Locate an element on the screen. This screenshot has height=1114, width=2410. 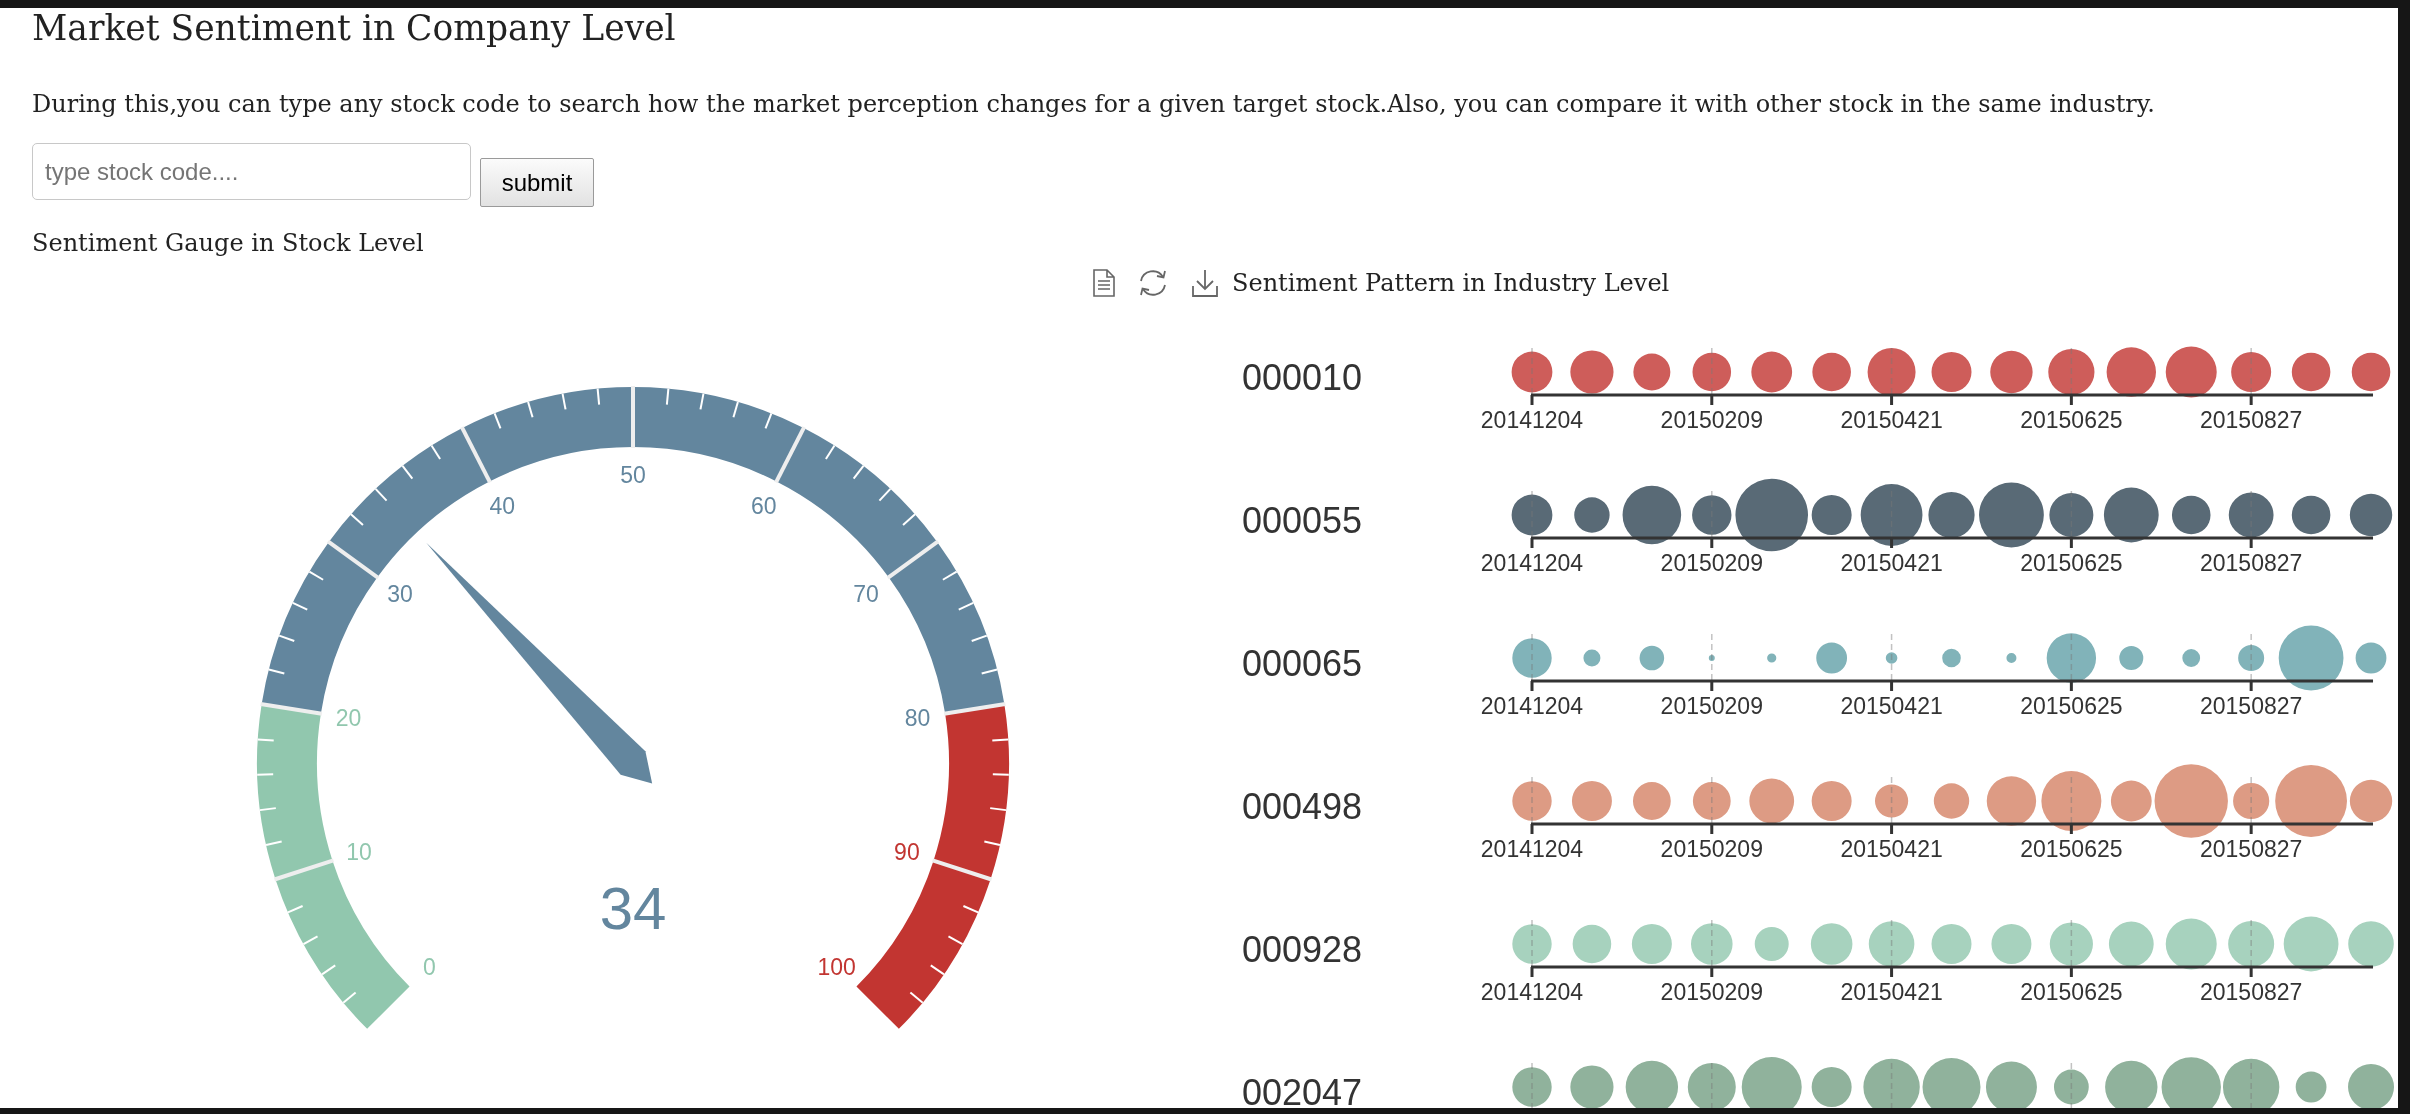
gauge-tick-label: 20 is located at coordinates (348, 717).